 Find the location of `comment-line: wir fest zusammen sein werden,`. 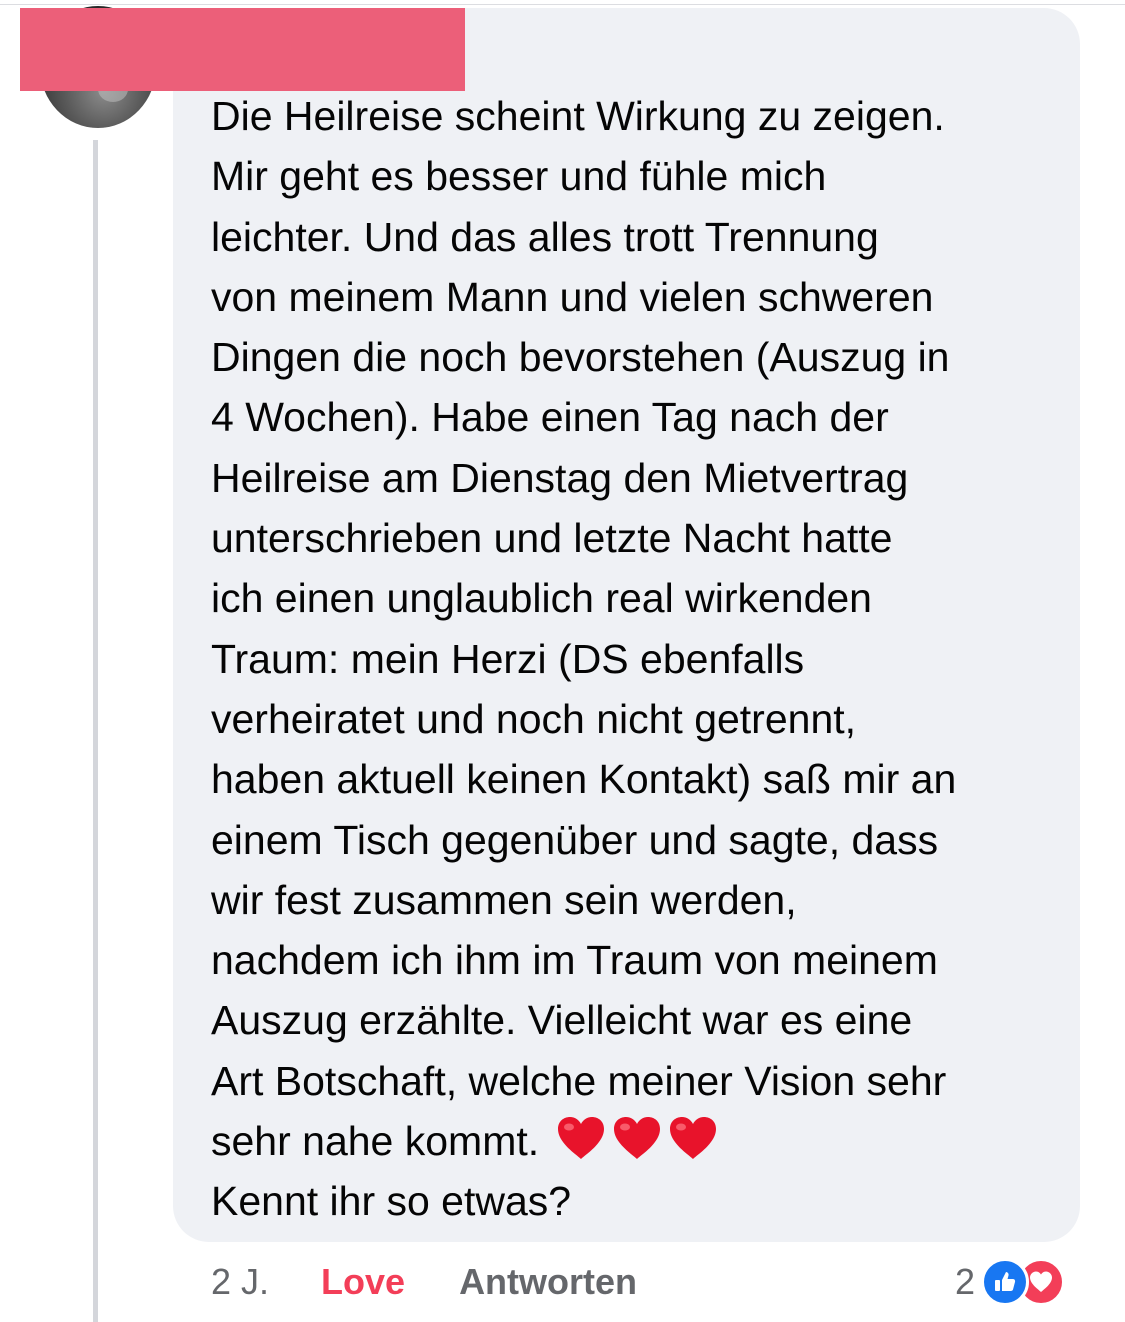

comment-line: wir fest zusammen sein werden, is located at coordinates (504, 899).